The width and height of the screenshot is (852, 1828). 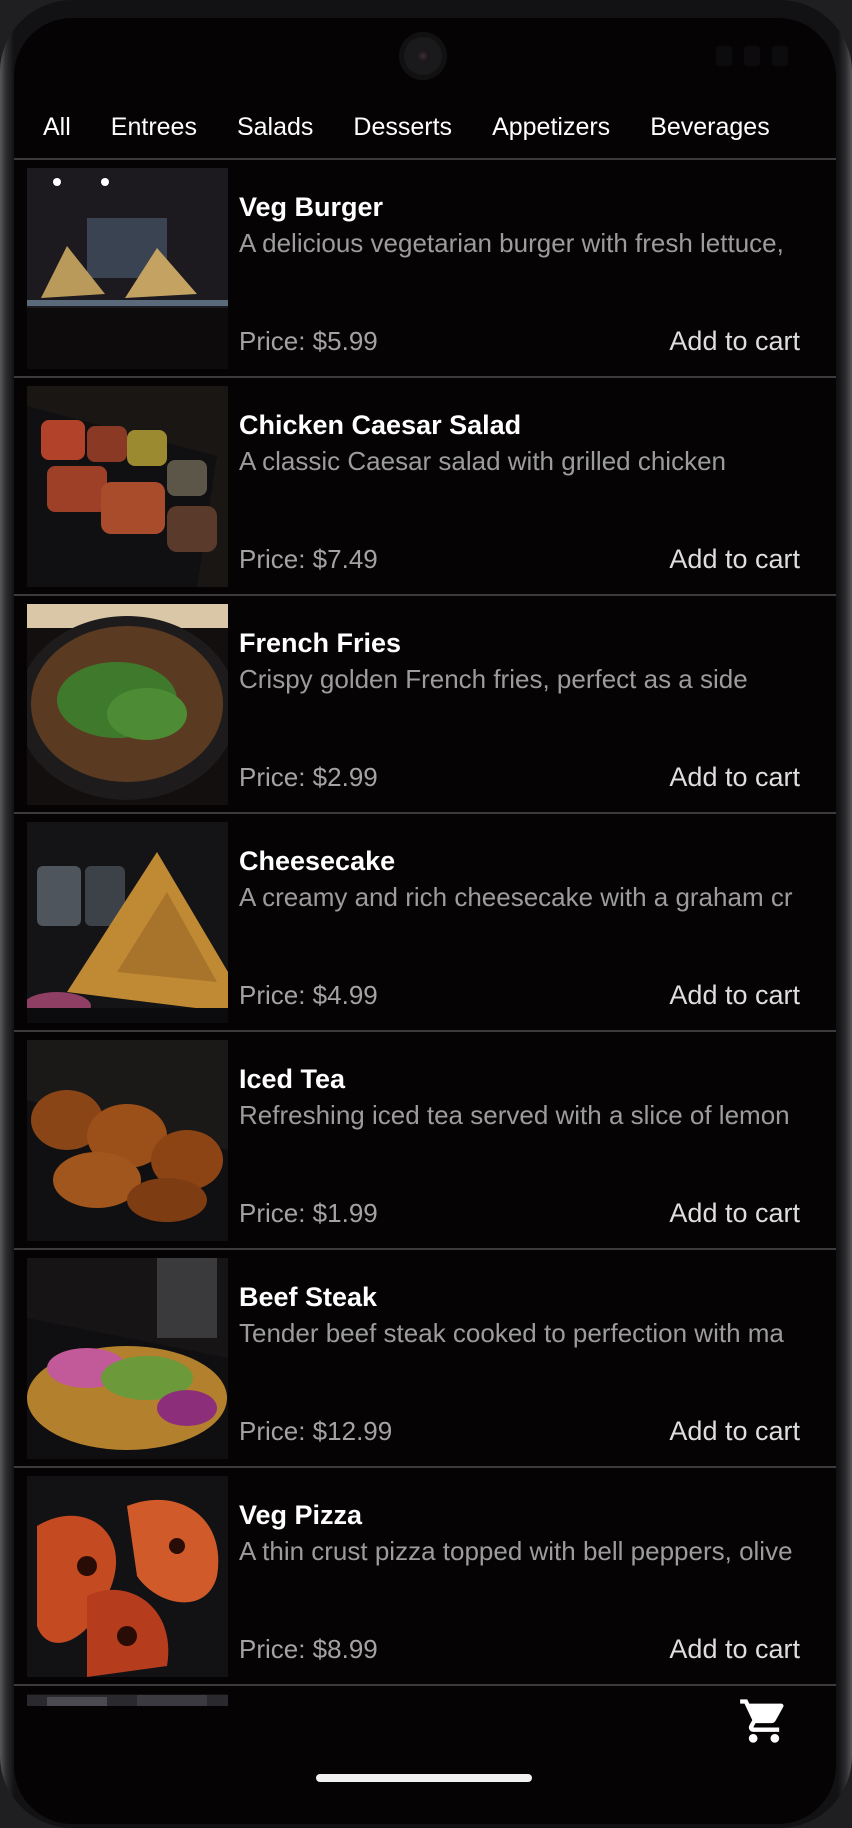 I want to click on tab-all: All, so click(x=52, y=127).